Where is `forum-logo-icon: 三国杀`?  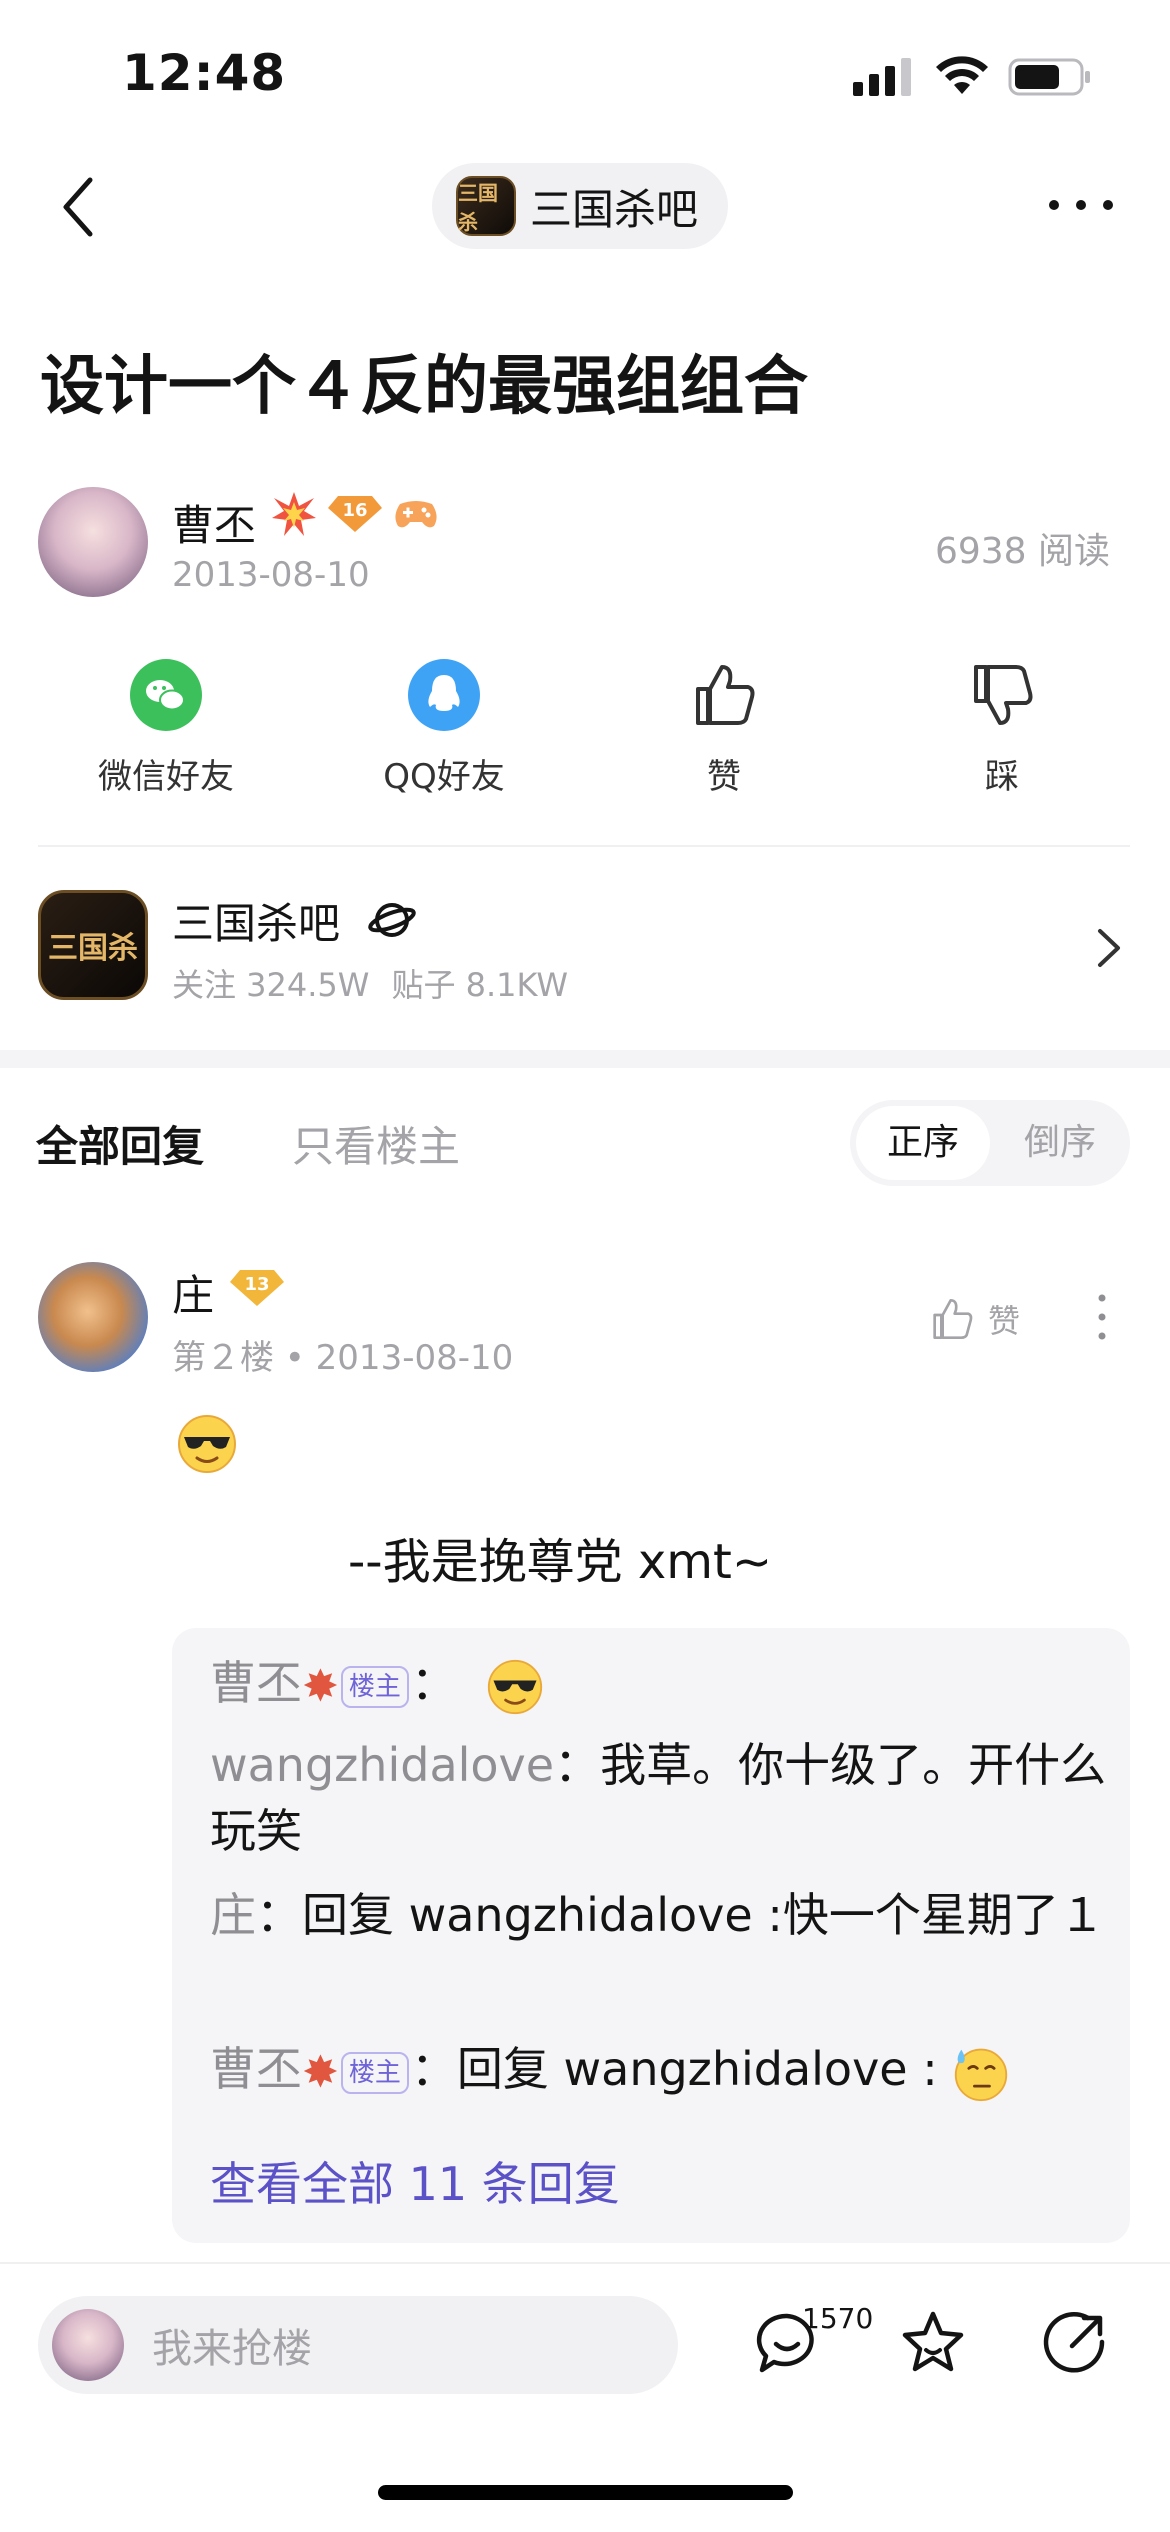 forum-logo-icon: 三国杀 is located at coordinates (486, 206).